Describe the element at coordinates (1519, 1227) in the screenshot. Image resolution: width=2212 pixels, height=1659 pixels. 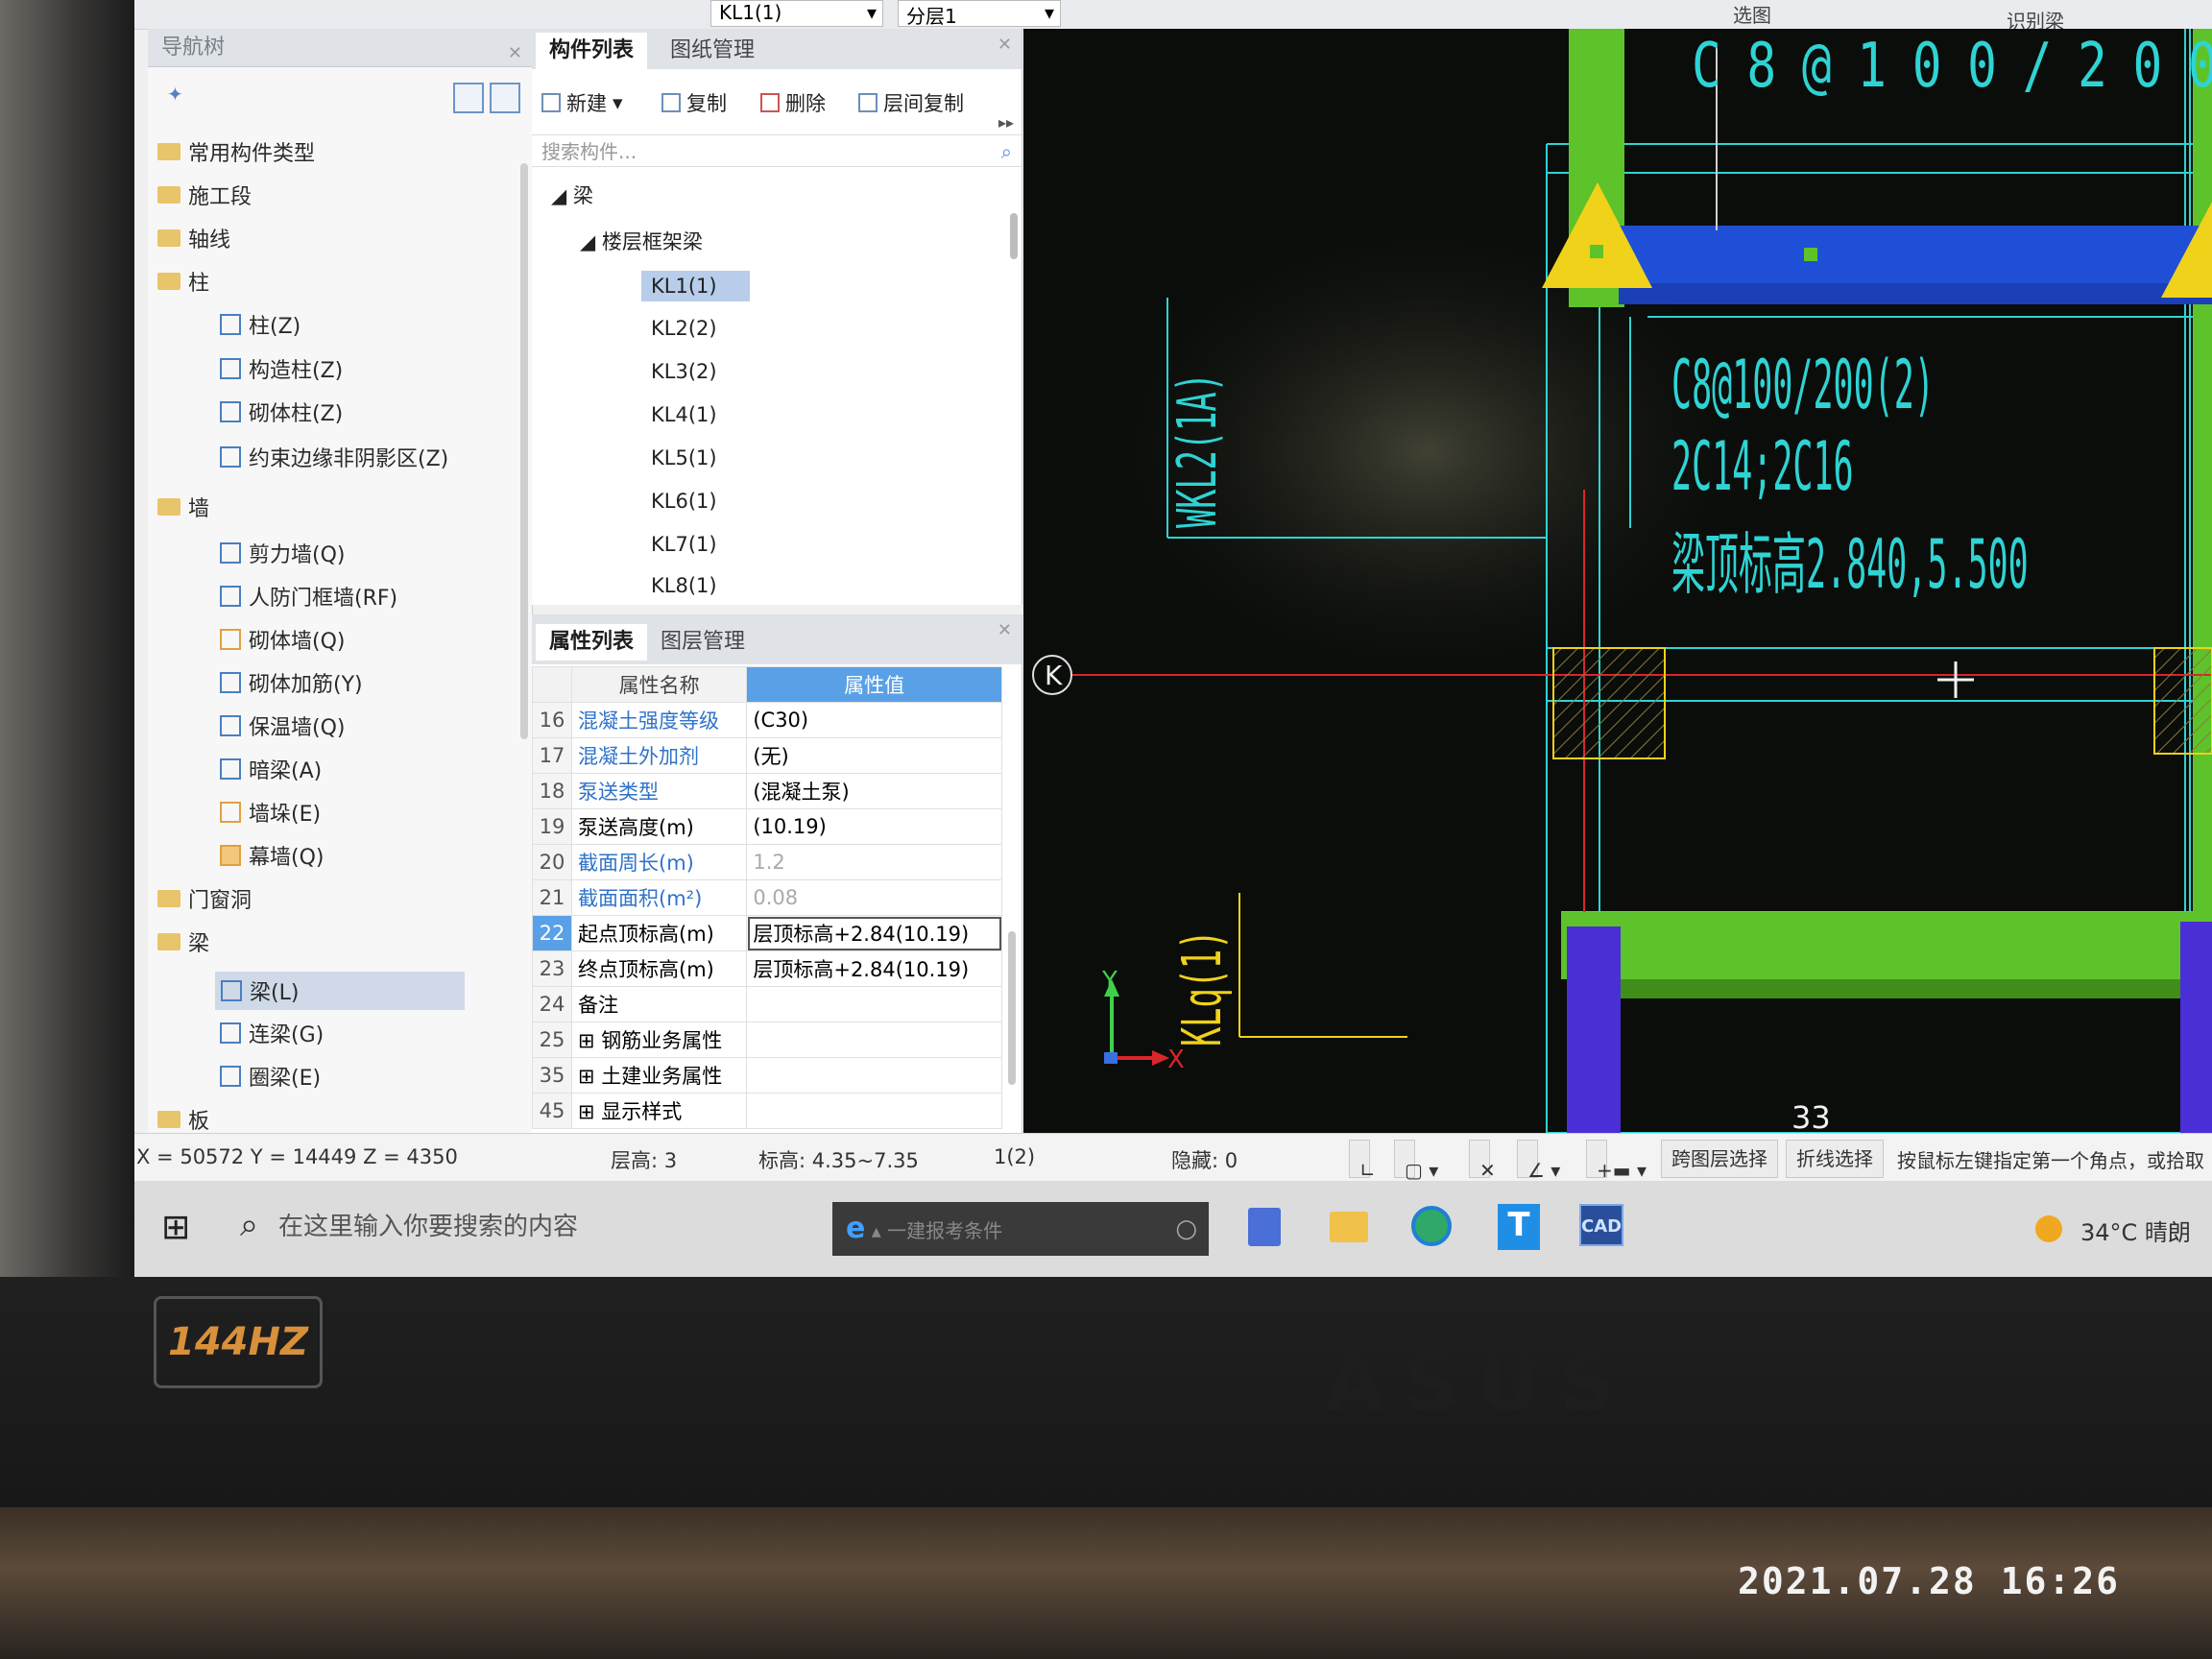
I see `glodon-app-icon: T` at that location.